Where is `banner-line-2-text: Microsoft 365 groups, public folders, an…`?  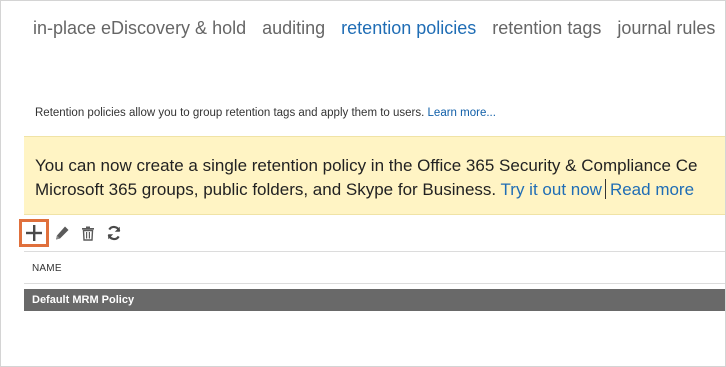 banner-line-2-text: Microsoft 365 groups, public folders, an… is located at coordinates (266, 189).